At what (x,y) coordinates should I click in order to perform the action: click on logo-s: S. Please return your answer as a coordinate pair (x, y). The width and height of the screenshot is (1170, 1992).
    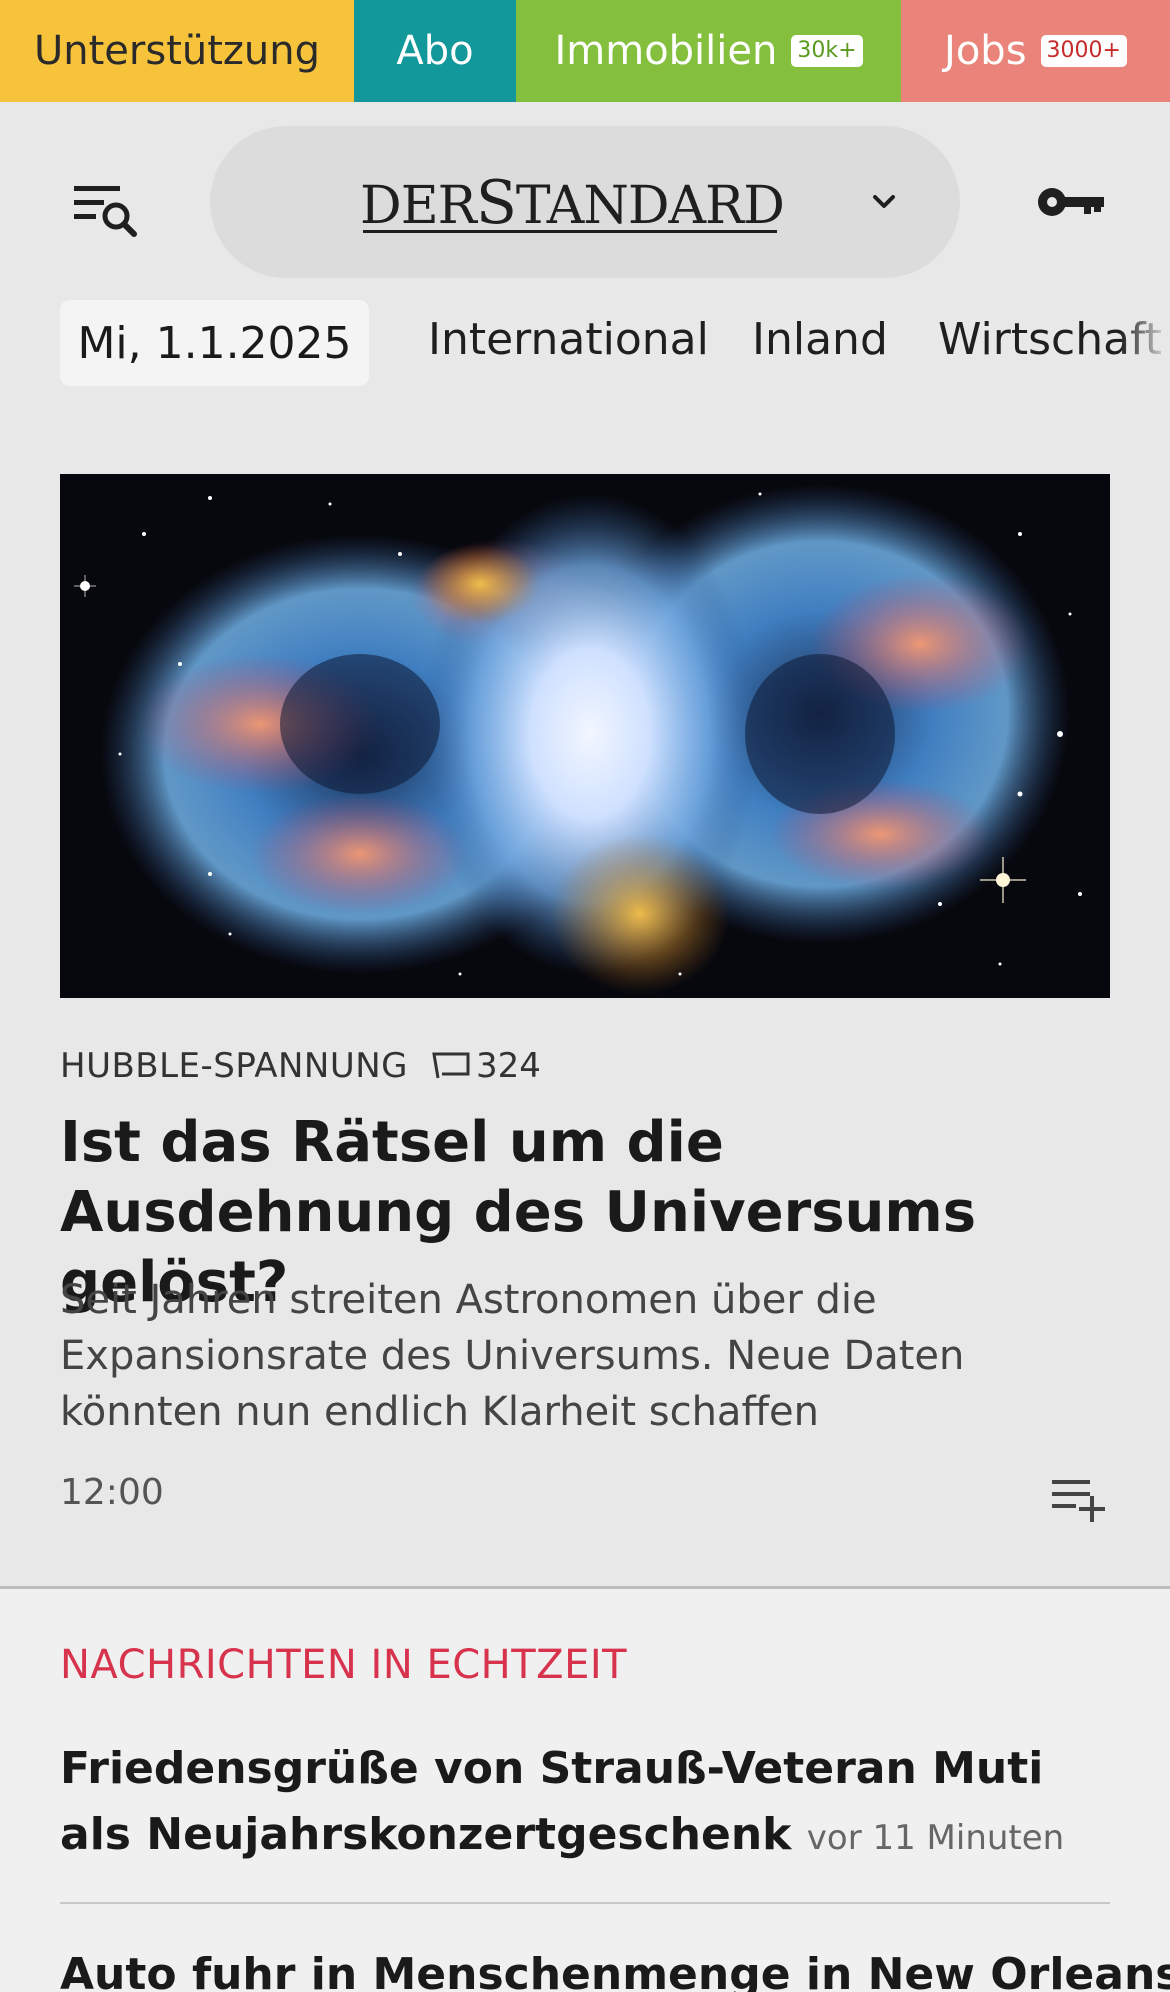
    Looking at the image, I should click on (496, 203).